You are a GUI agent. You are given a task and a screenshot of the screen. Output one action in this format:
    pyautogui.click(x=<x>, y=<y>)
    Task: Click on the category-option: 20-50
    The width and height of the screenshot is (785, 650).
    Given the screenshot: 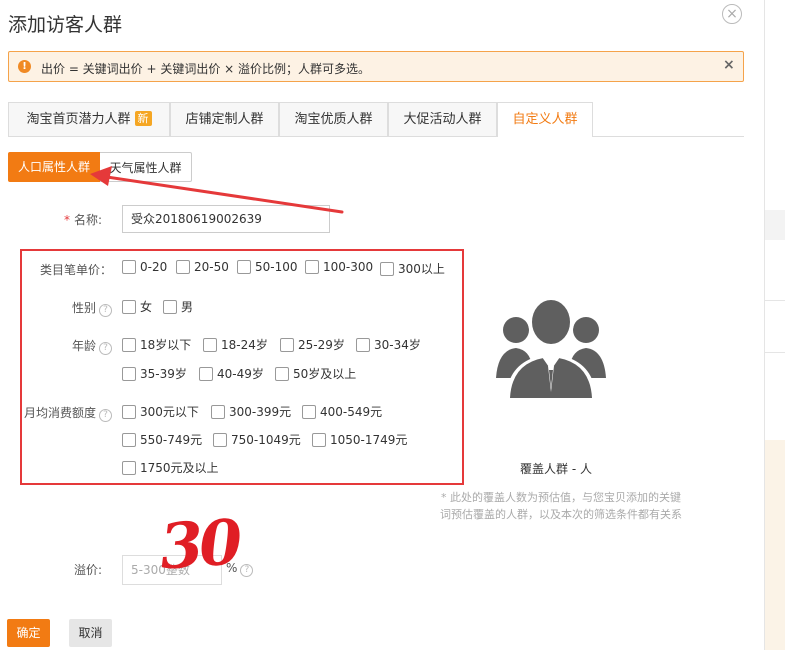 What is the action you would take?
    pyautogui.click(x=202, y=267)
    